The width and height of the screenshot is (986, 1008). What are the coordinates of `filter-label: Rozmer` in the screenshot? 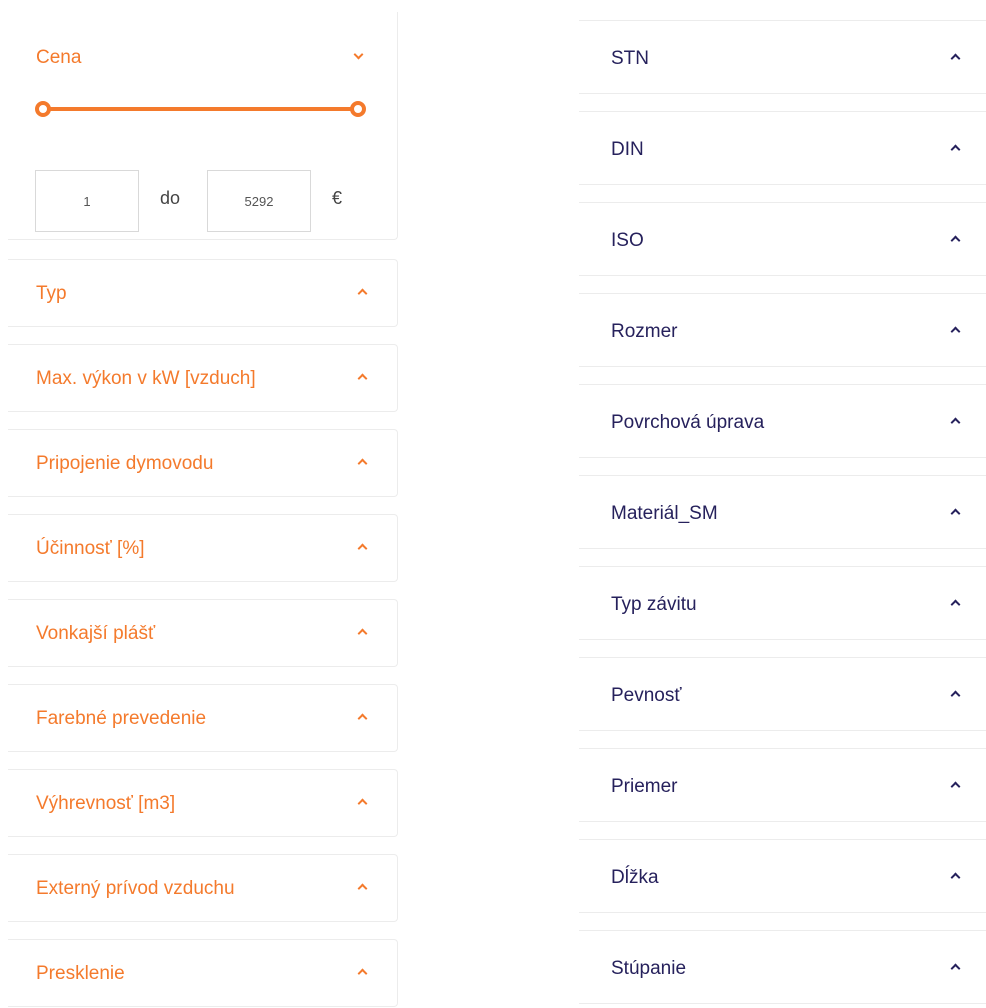 It's located at (644, 331).